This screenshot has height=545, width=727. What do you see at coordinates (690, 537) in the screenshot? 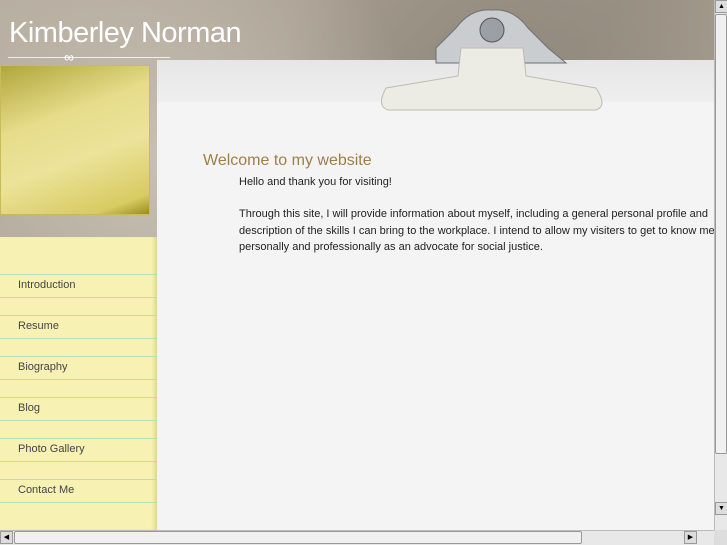
I see `scroll-right-icon: ▶` at bounding box center [690, 537].